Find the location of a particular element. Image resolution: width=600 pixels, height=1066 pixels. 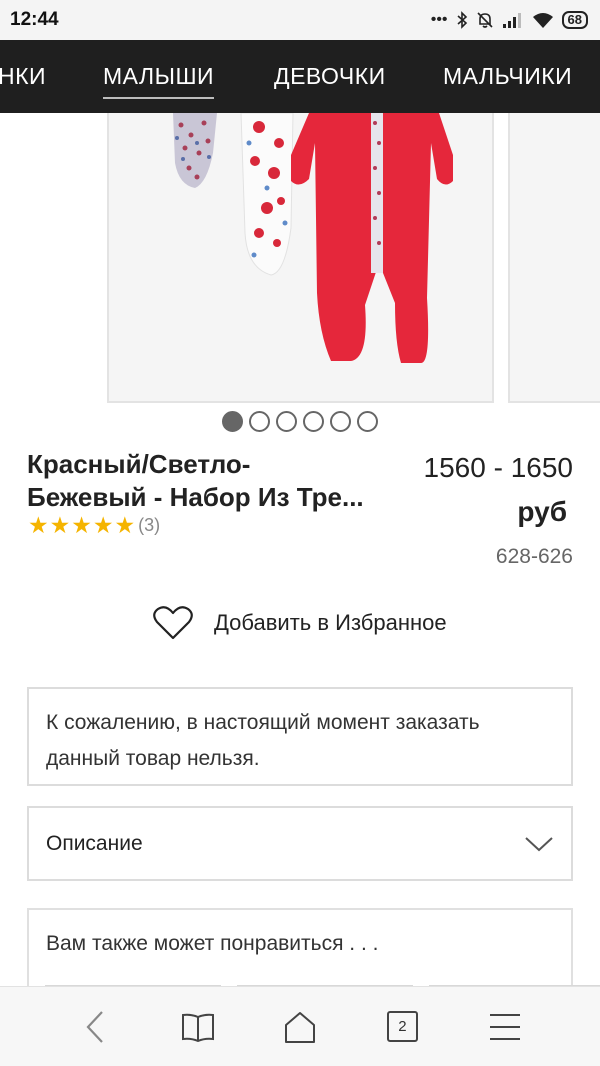

signal-icon is located at coordinates (511, 20).